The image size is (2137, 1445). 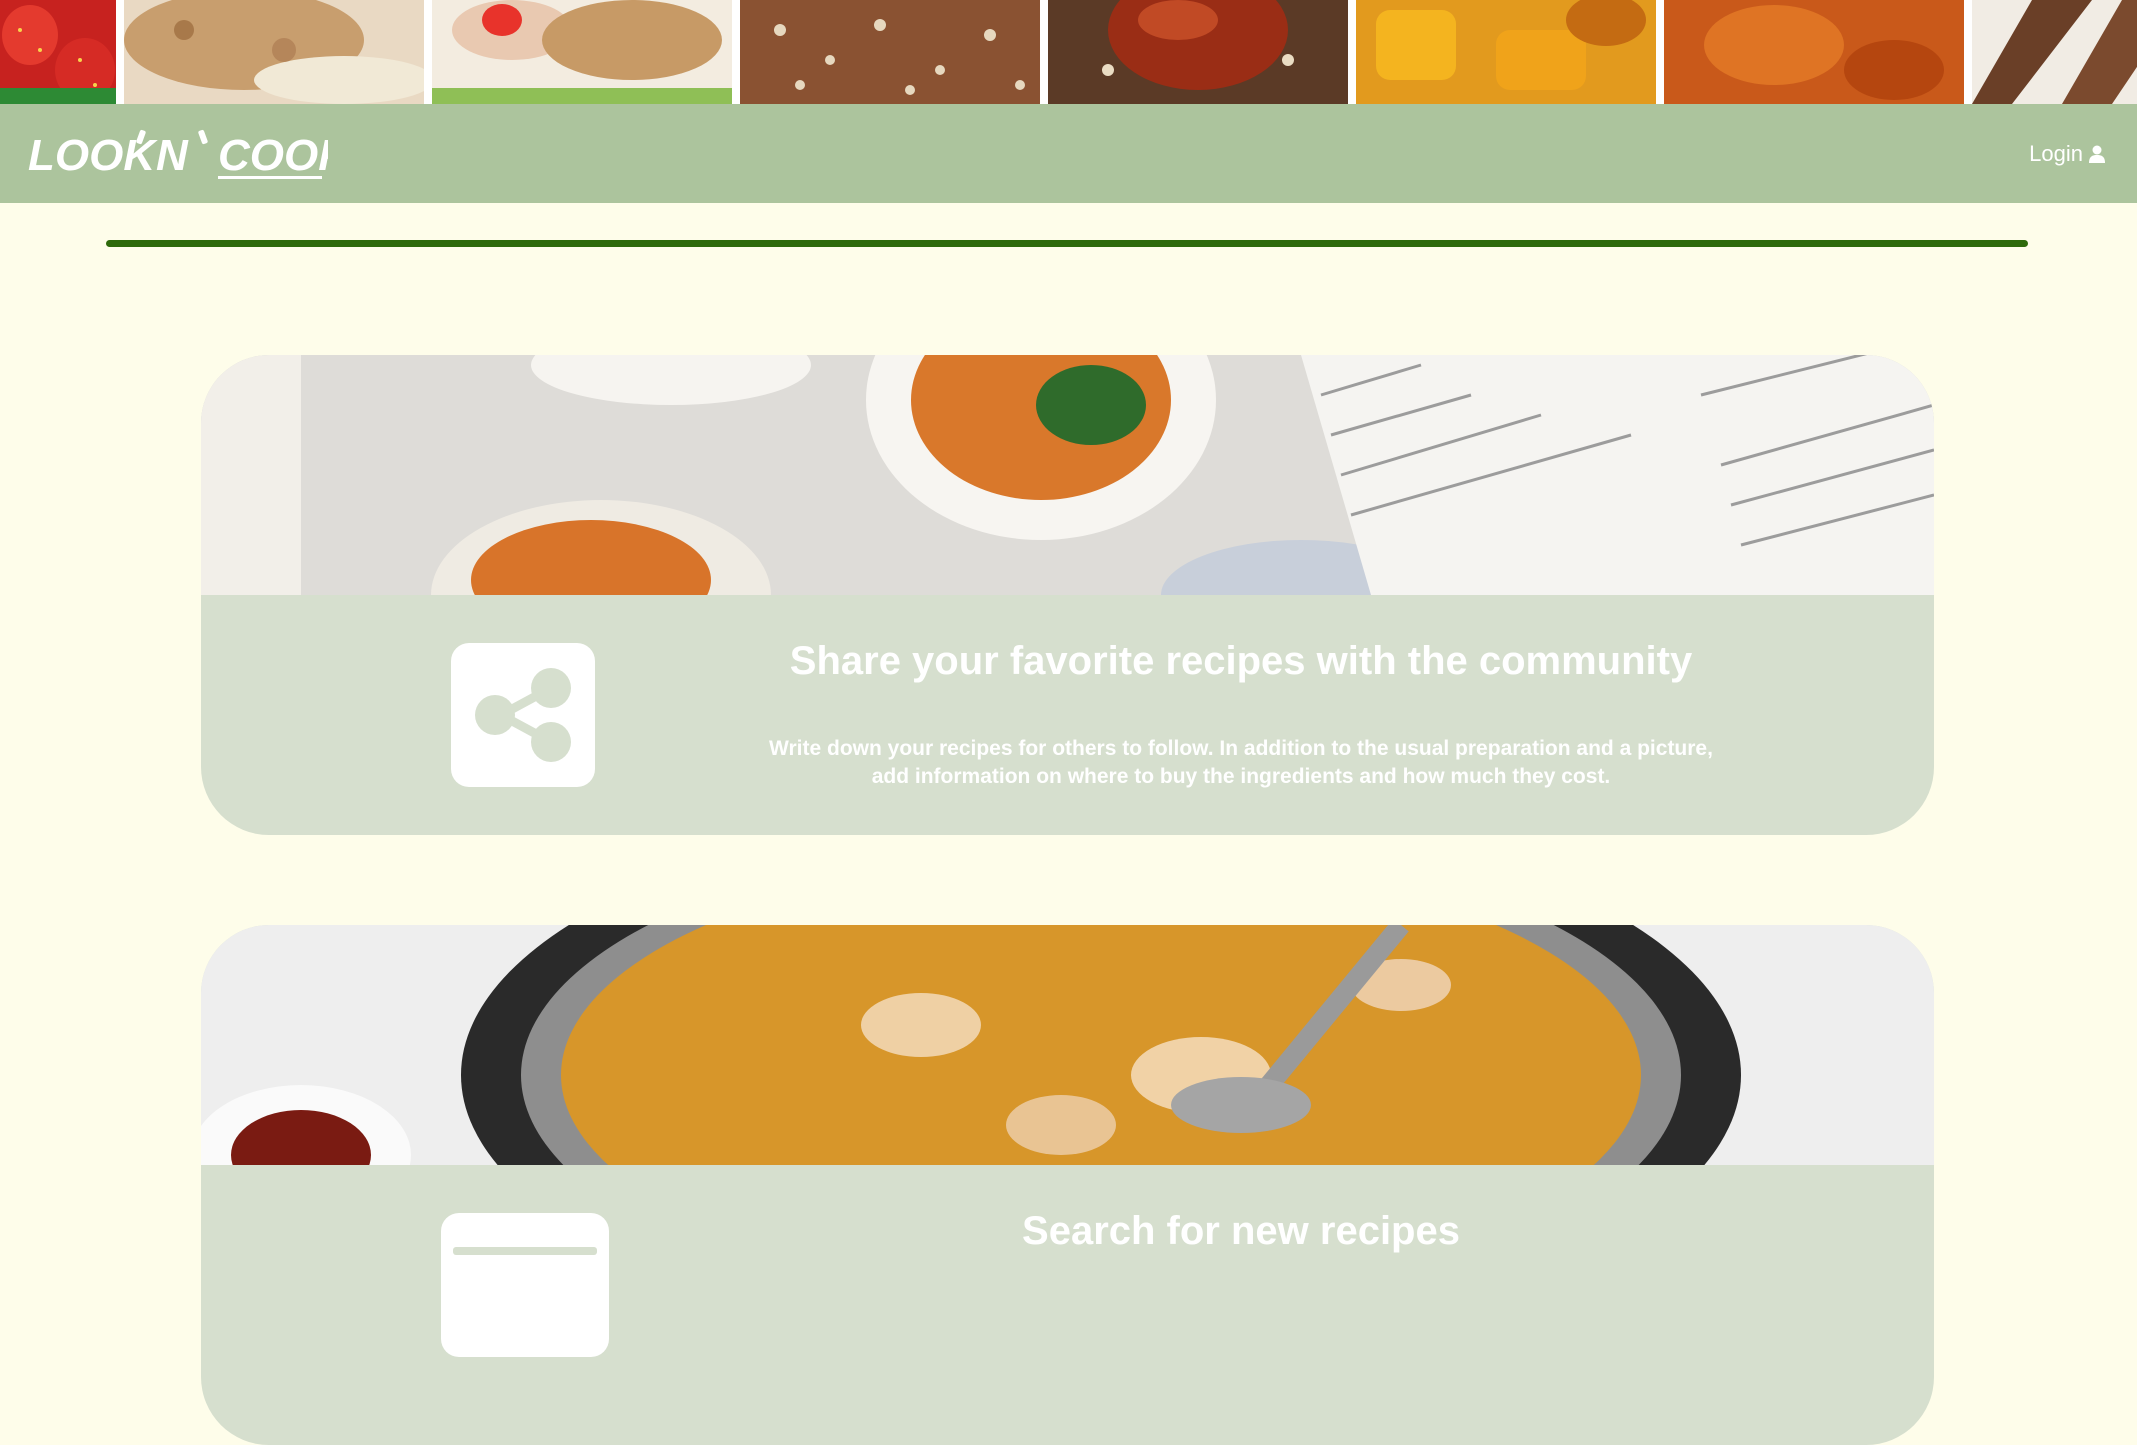 What do you see at coordinates (1067, 243) in the screenshot?
I see `section-divider` at bounding box center [1067, 243].